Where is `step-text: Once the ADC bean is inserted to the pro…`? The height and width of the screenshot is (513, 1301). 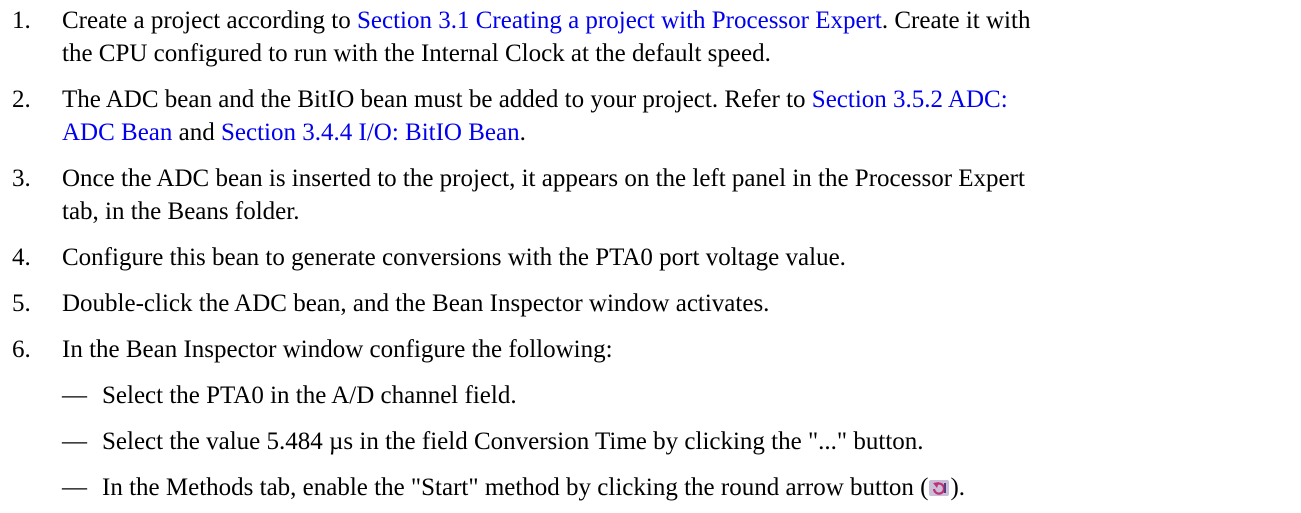 step-text: Once the ADC bean is inserted to the pro… is located at coordinates (543, 178).